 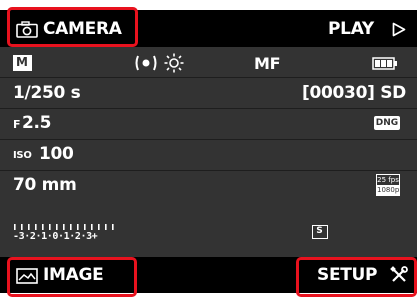 I want to click on tab-play: PLAY, so click(x=368, y=28).